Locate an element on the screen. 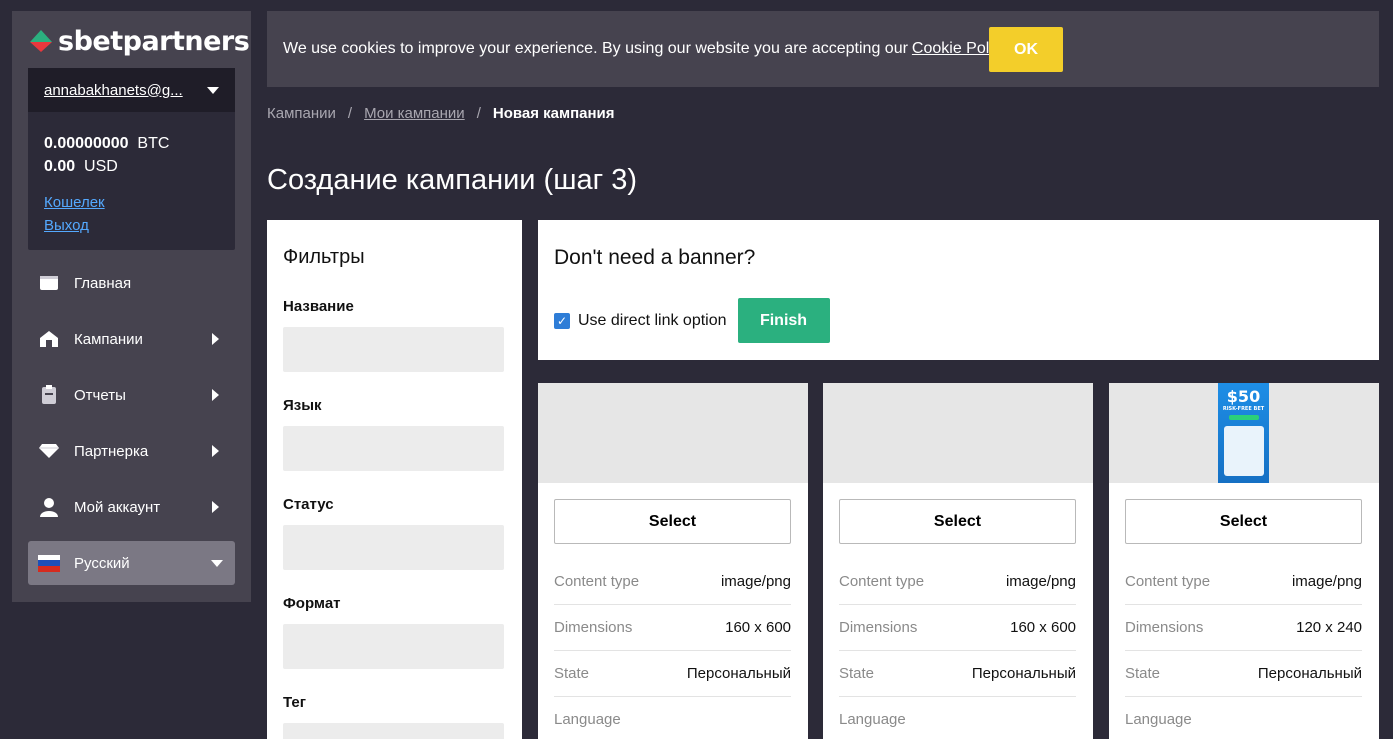 This screenshot has width=1393, height=739. filter-format-label: Формат is located at coordinates (312, 603).